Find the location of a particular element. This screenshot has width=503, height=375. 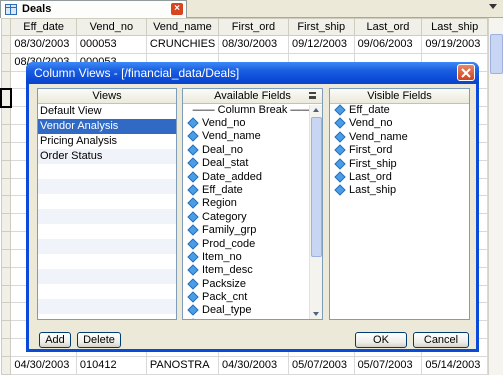

ok-button: OK is located at coordinates (381, 340).